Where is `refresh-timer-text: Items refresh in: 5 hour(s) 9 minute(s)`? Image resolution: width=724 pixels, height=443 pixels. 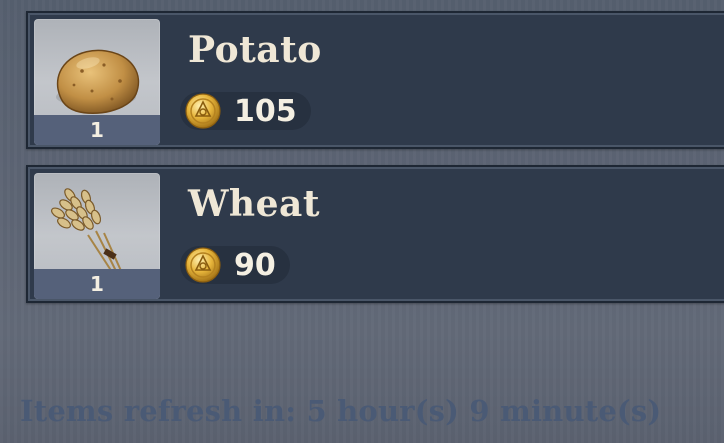
refresh-timer-text: Items refresh in: 5 hour(s) 9 minute(s) is located at coordinates (341, 411).